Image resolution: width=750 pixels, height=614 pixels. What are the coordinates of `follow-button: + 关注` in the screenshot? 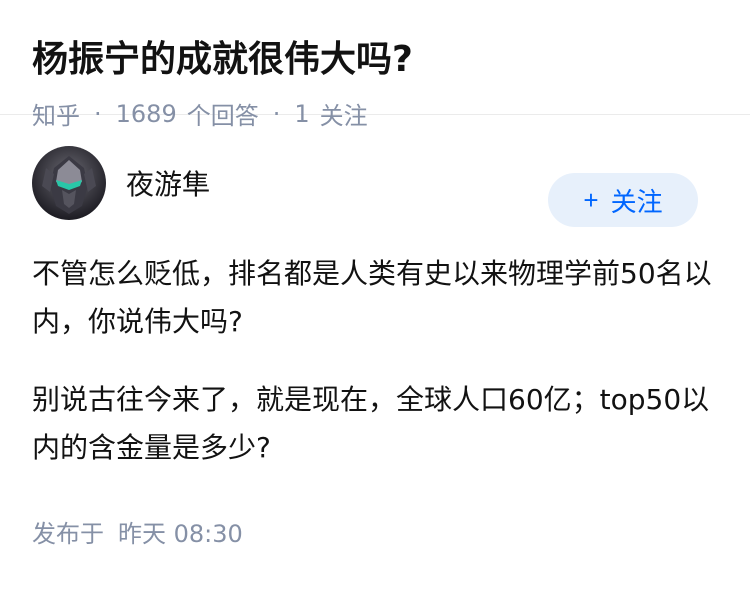 It's located at (623, 200).